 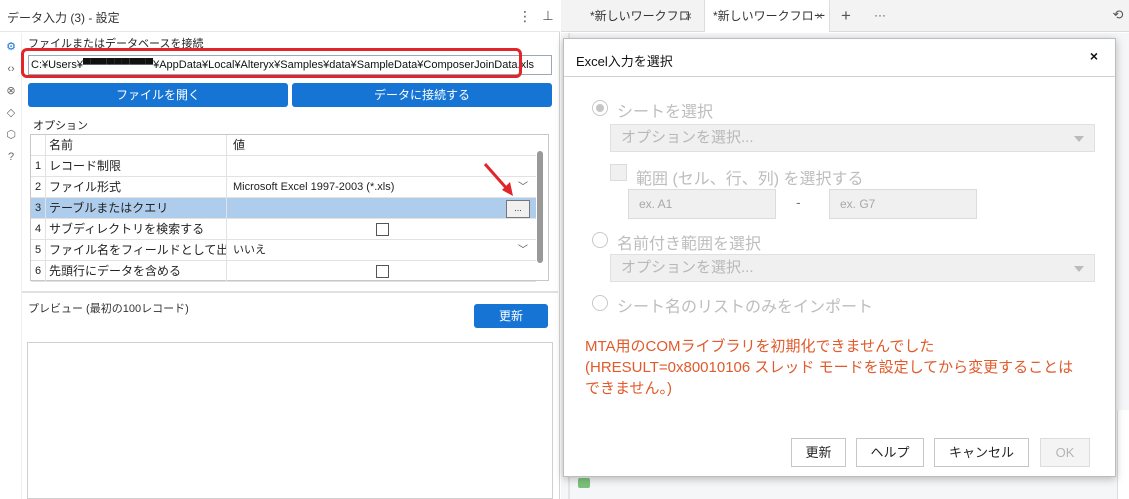 I want to click on history-icon: ⟲, so click(x=1118, y=16).